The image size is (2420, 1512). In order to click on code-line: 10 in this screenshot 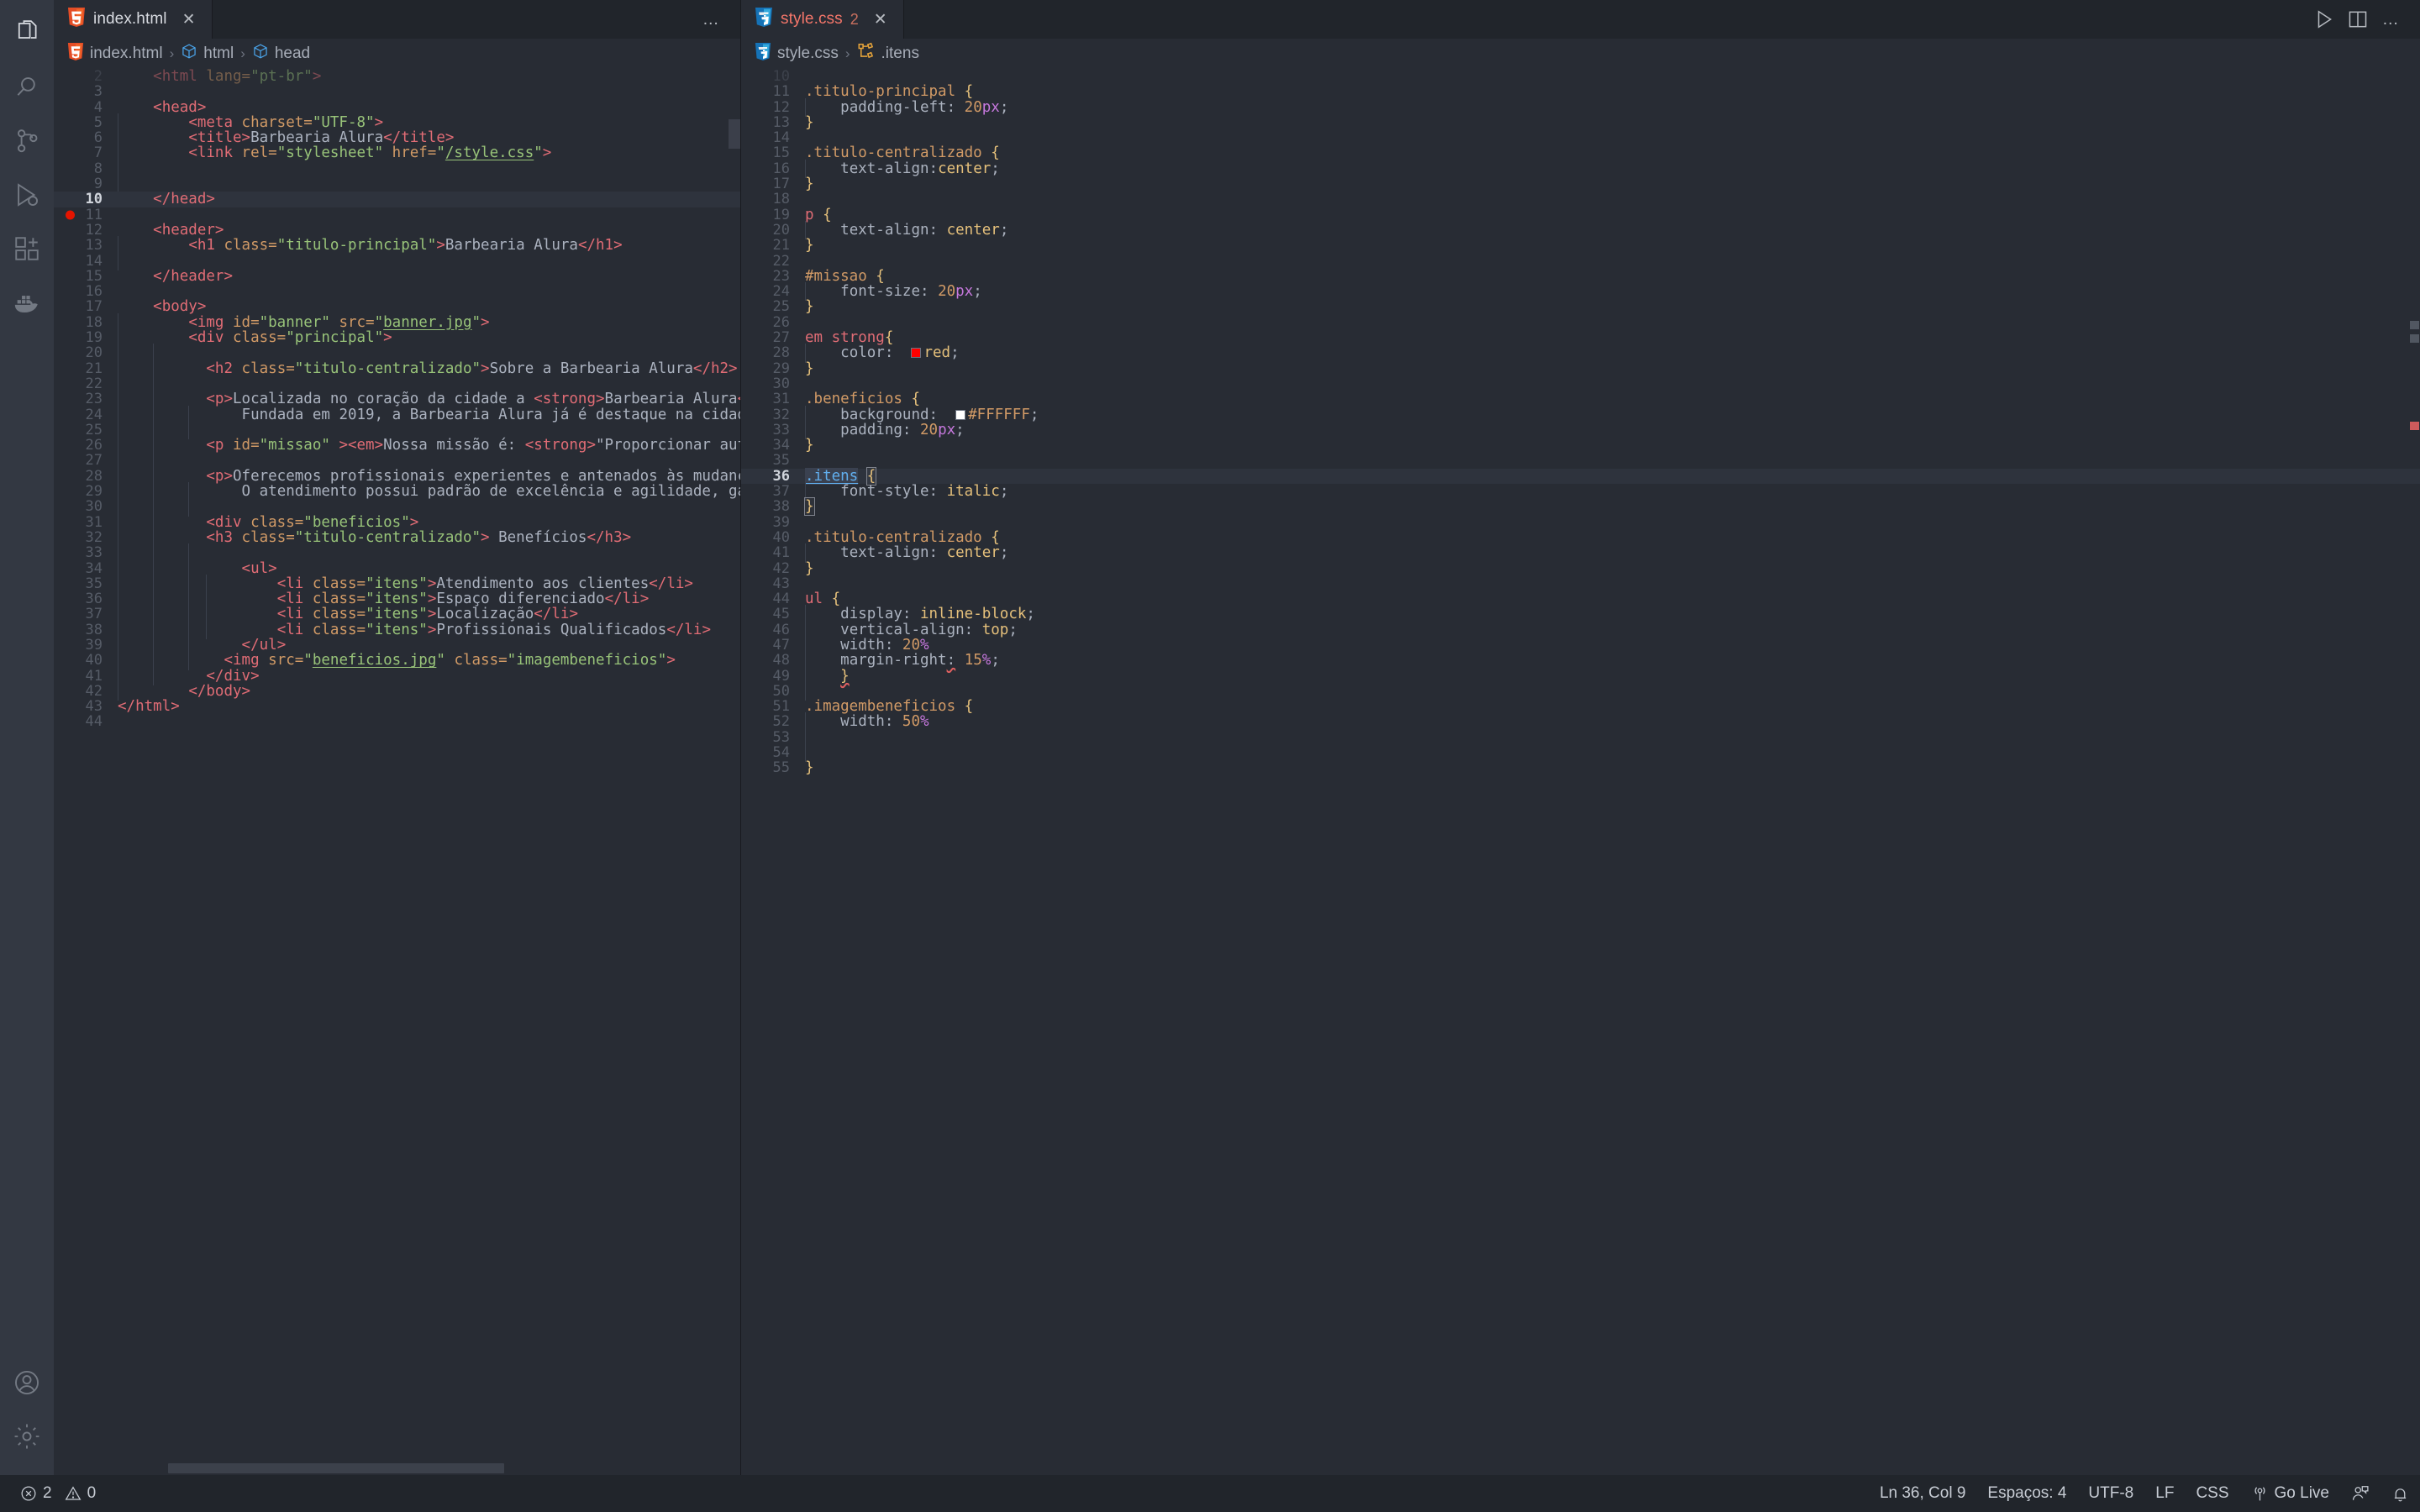, I will do `click(1580, 76)`.